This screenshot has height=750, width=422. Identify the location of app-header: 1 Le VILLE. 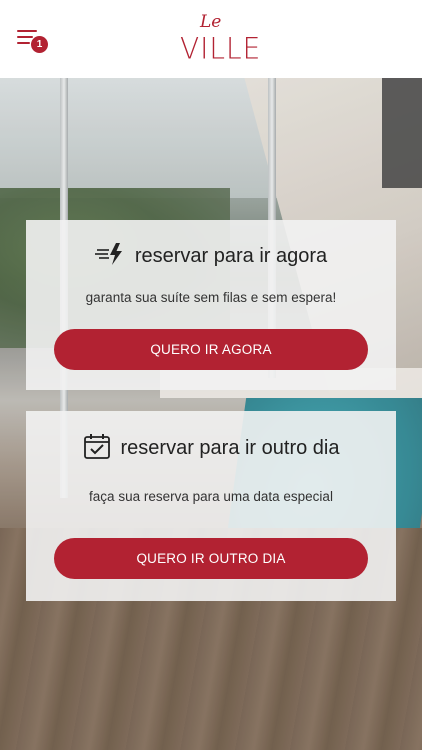
(211, 39).